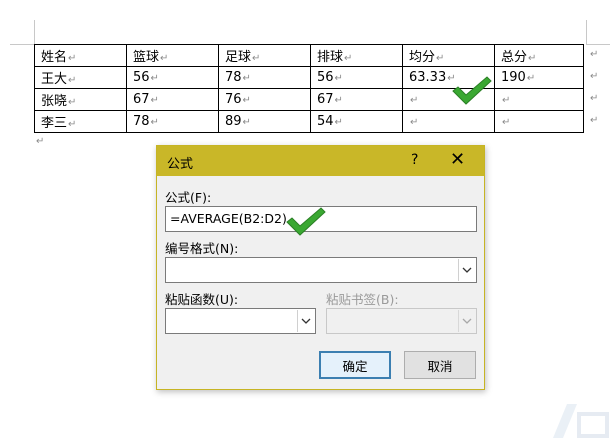  Describe the element at coordinates (202, 299) in the screenshot. I see `paste-function-label: 粘贴函数(U):` at that location.